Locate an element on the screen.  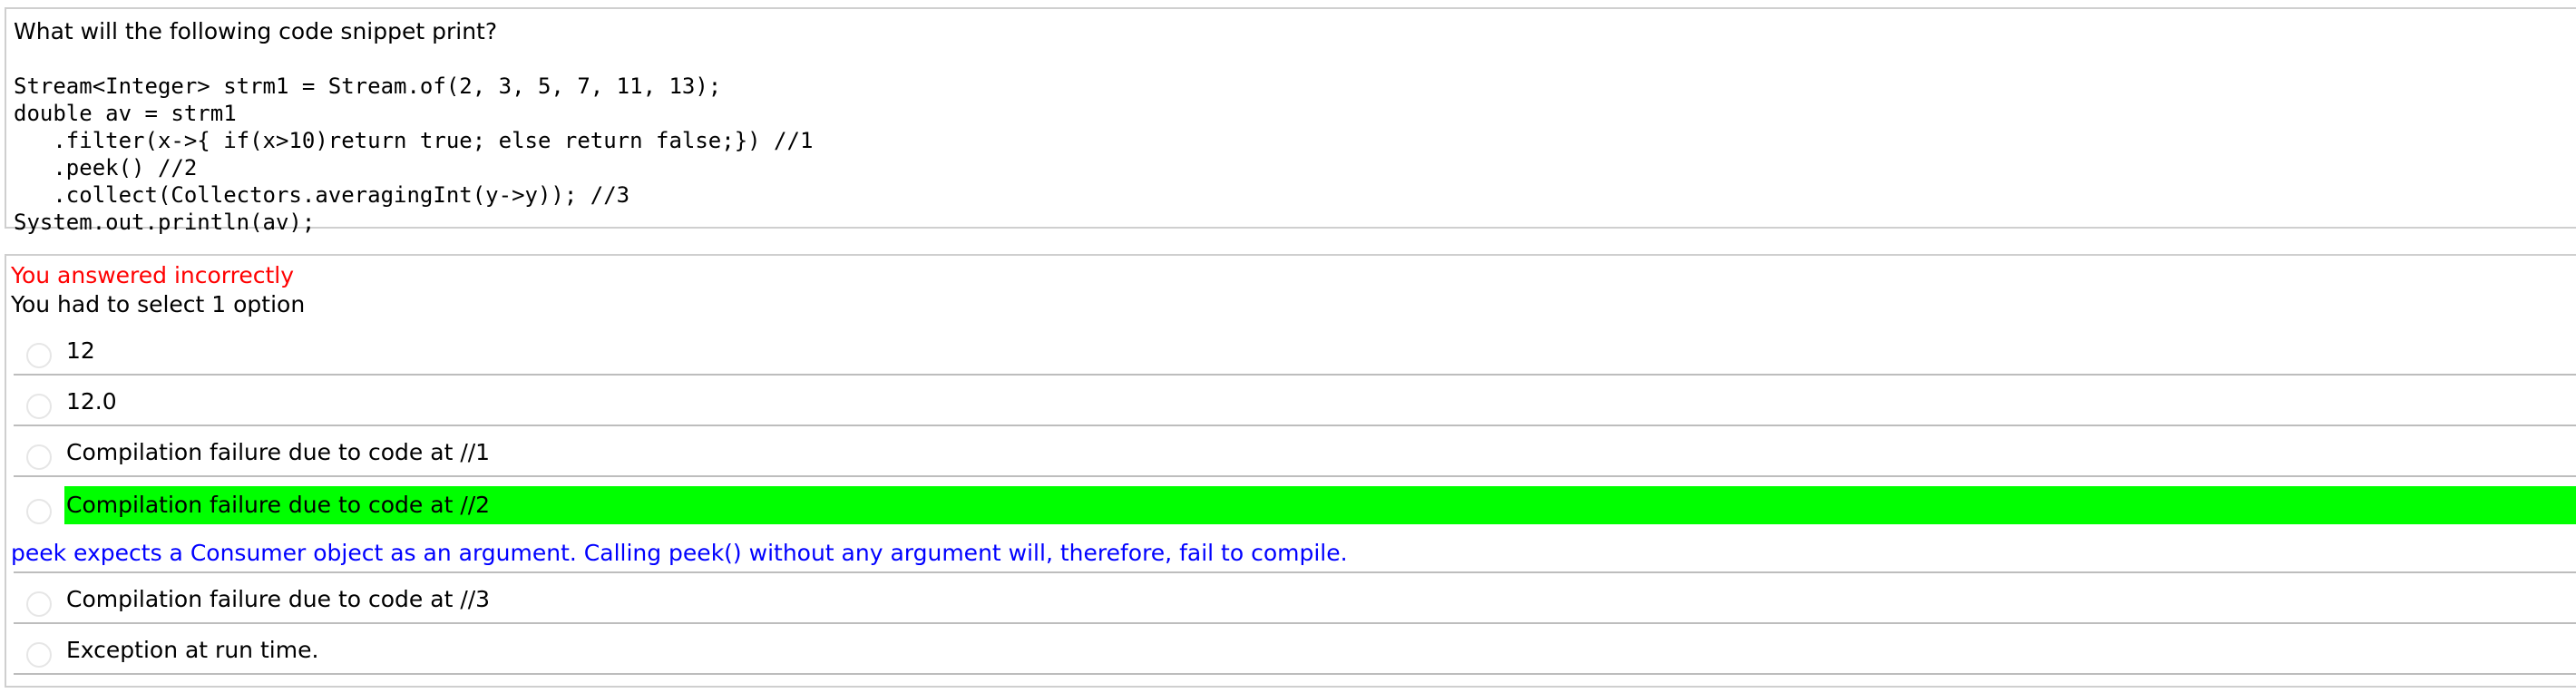
option-compile-fail-3: Compilation failure due to code at //3 is located at coordinates (1295, 598).